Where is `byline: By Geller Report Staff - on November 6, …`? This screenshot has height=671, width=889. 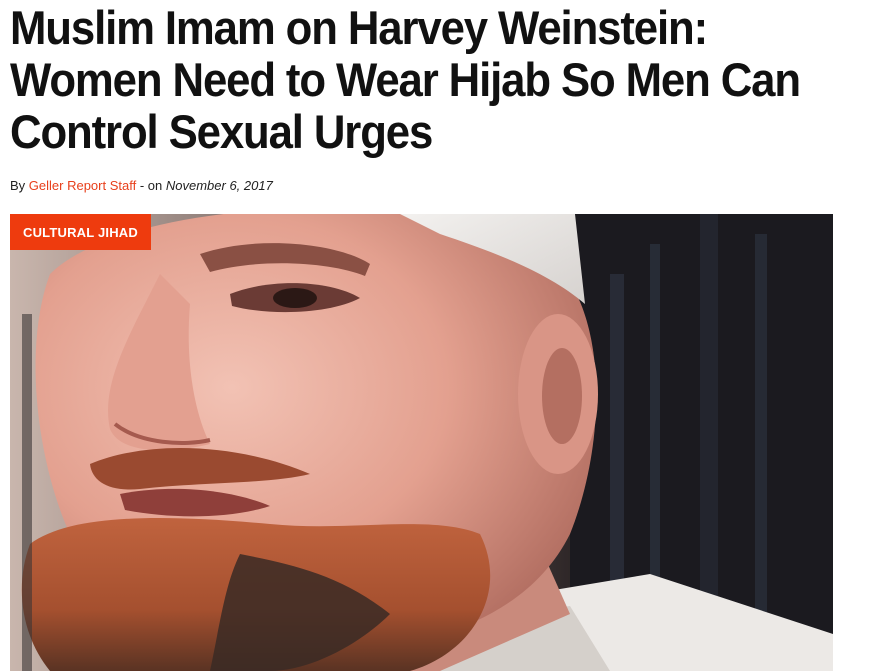 byline: By Geller Report Staff - on November 6, … is located at coordinates (141, 185).